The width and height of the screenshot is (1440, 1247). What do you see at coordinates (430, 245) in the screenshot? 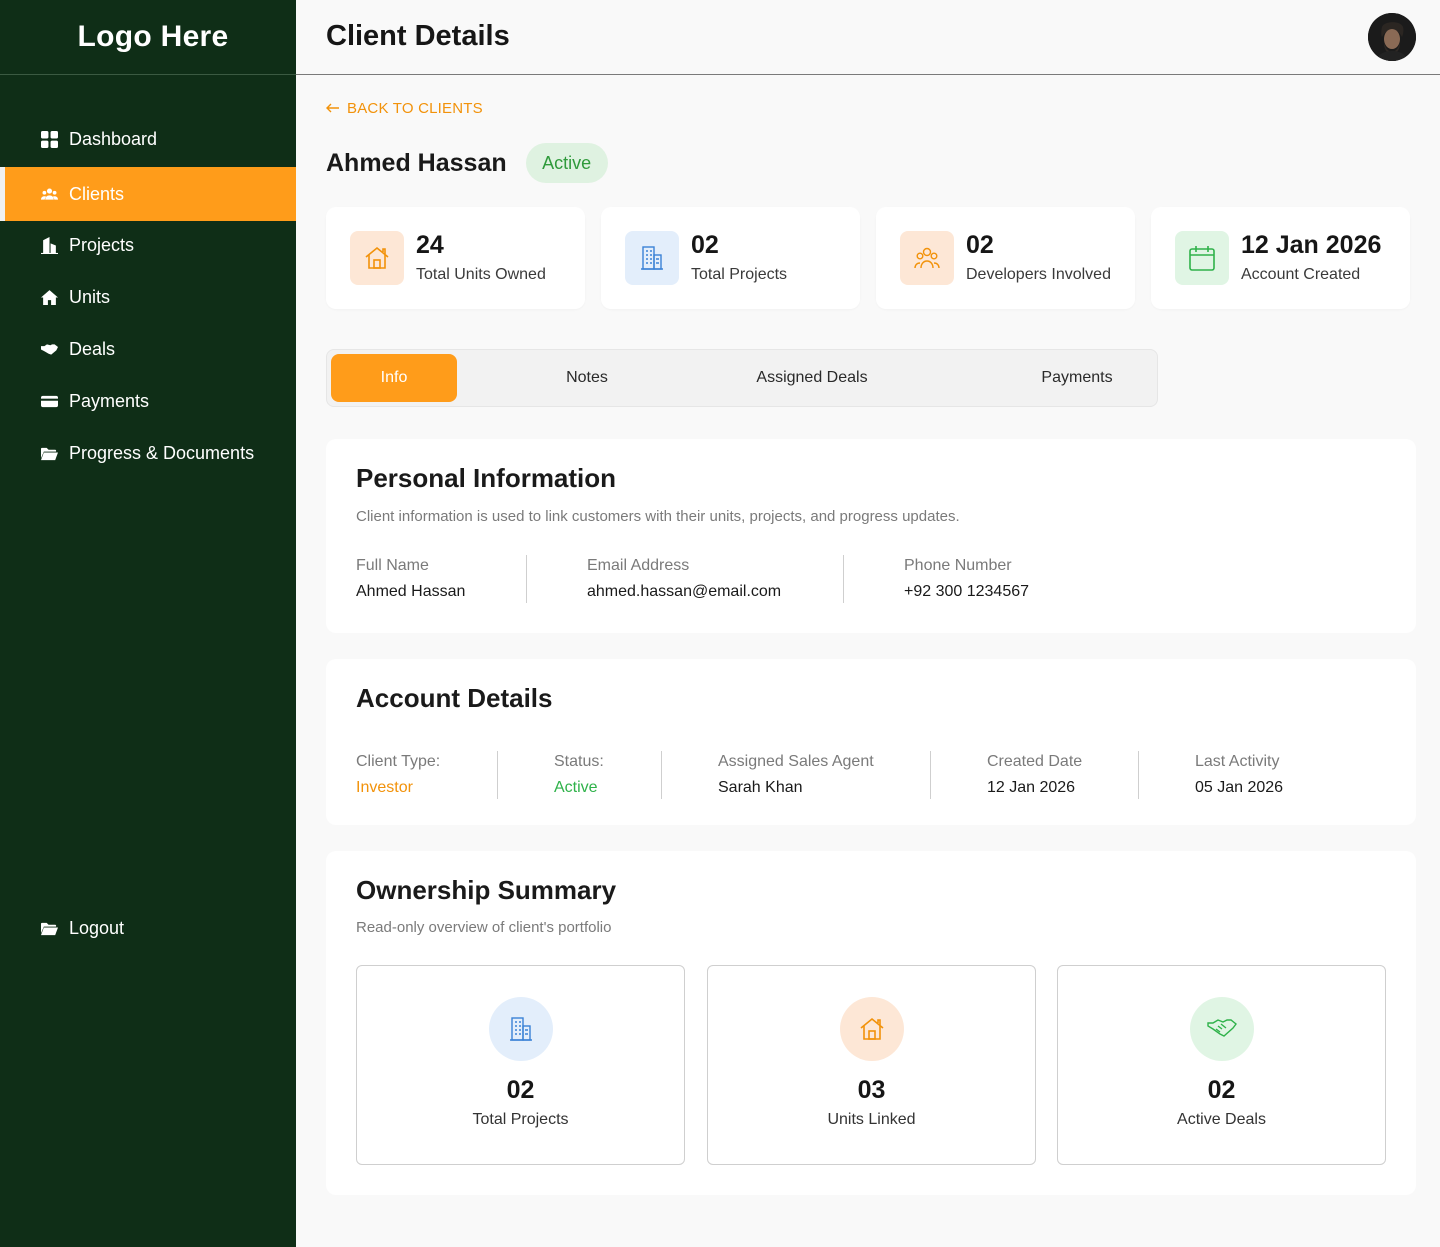
I see `stat-value: 24` at bounding box center [430, 245].